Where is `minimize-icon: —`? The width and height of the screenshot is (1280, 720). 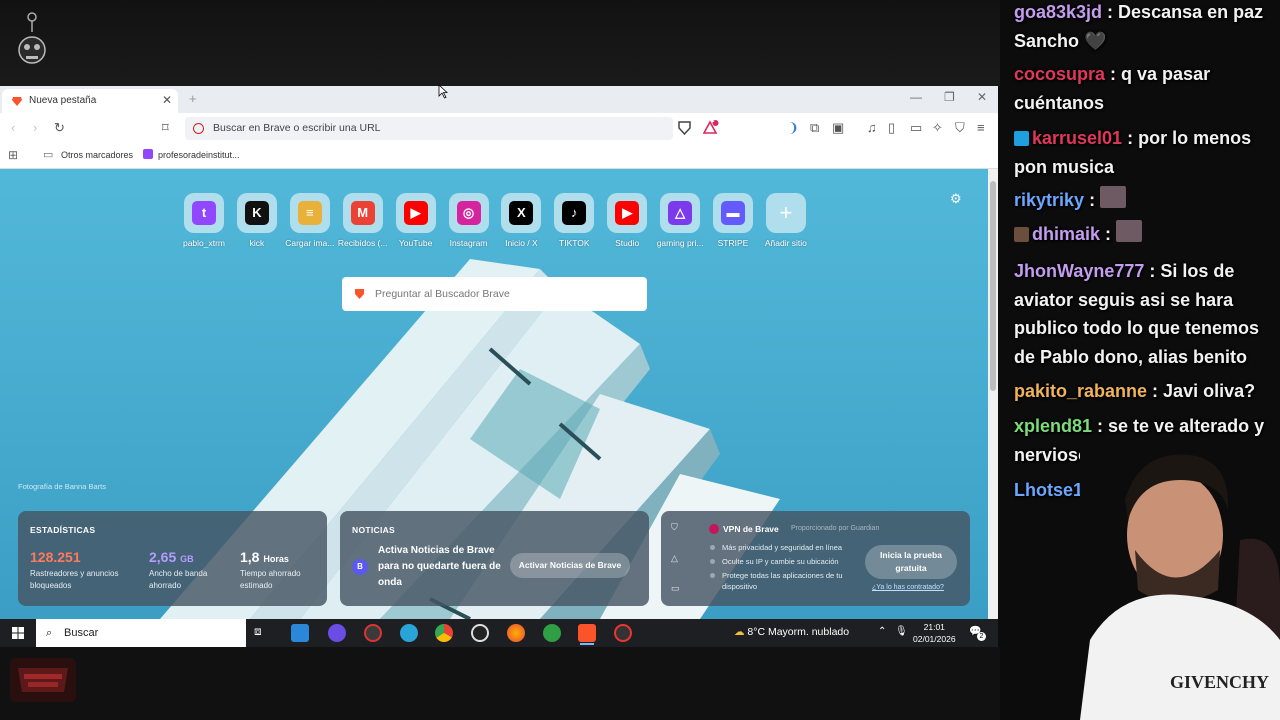
minimize-icon: — is located at coordinates (916, 97).